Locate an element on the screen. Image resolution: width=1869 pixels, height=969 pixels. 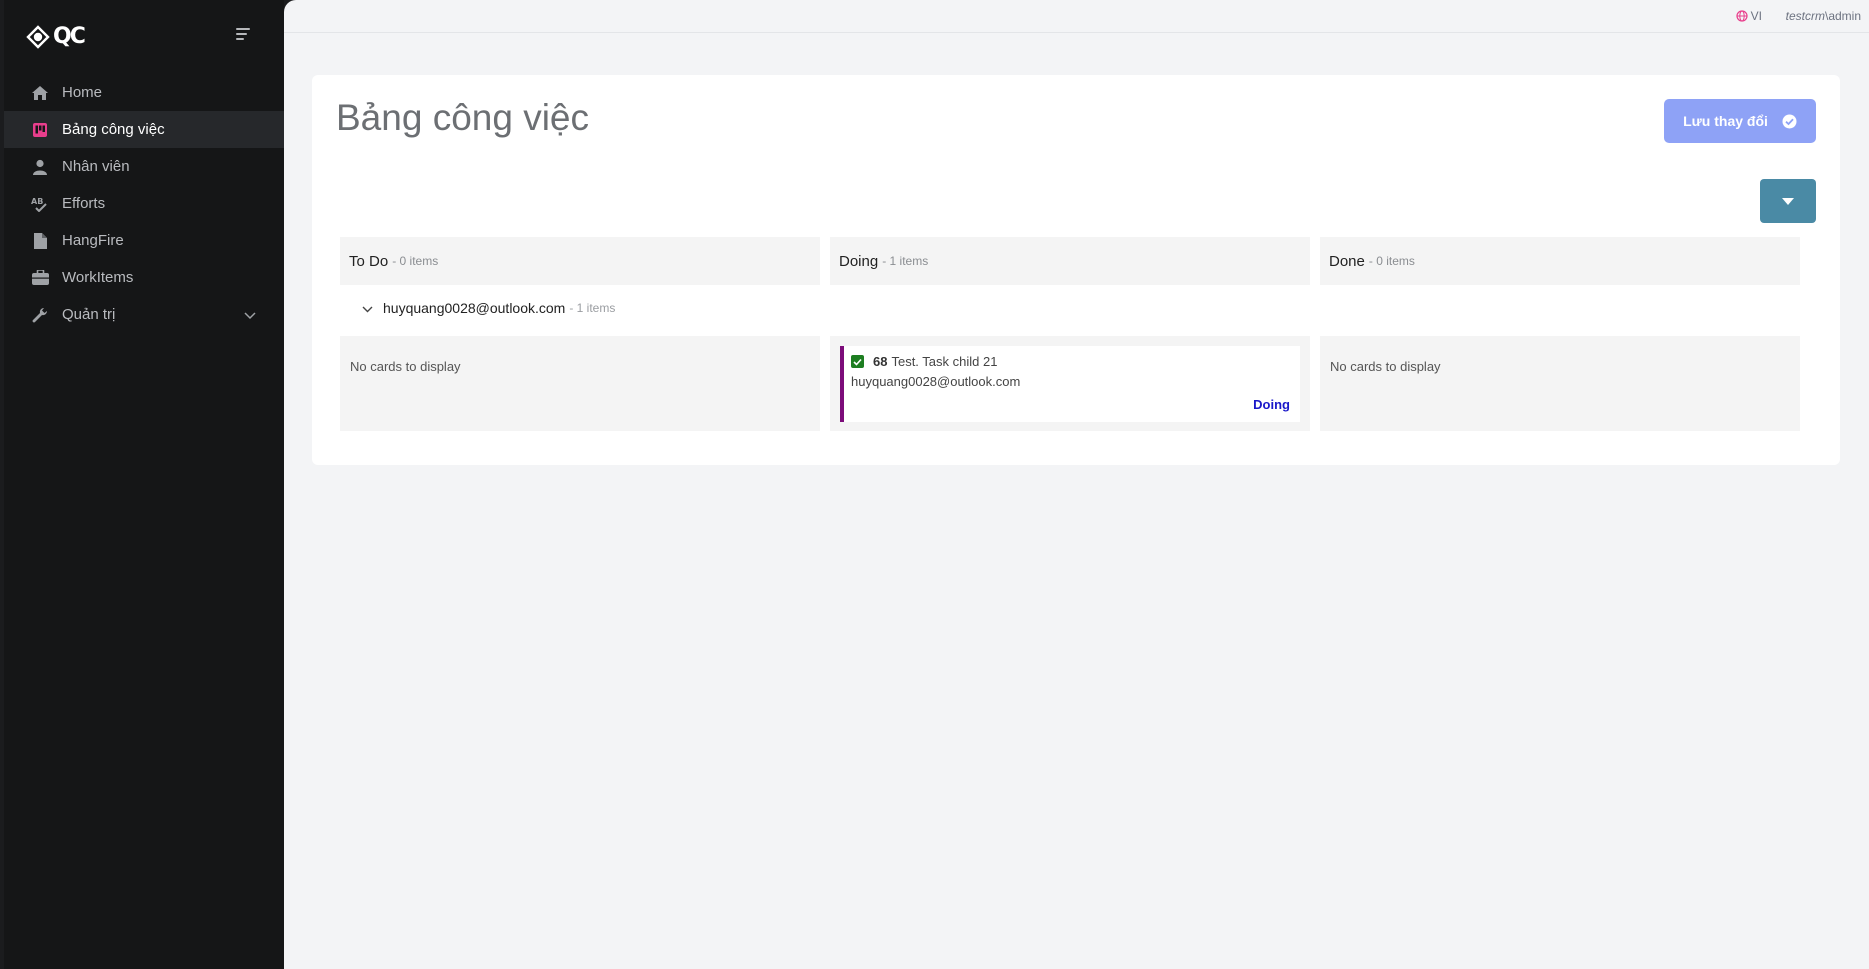
user-icon is located at coordinates (40, 167).